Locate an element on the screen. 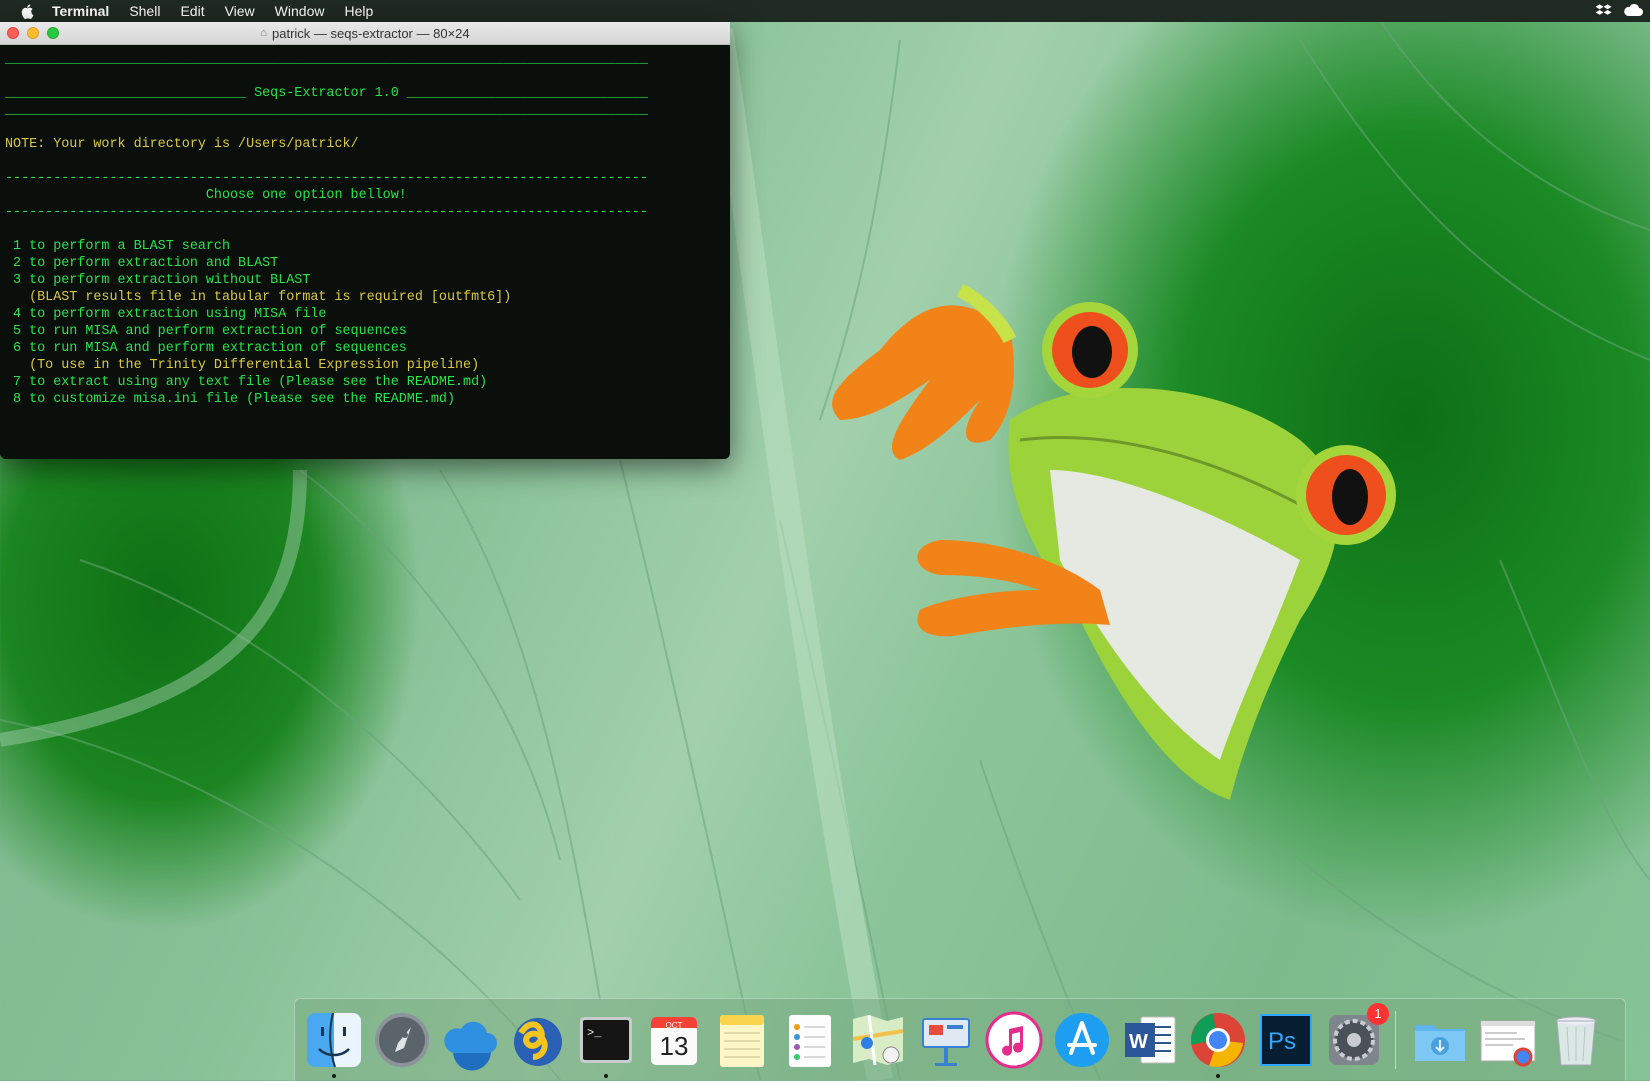  choose-option-prompt: Choose one option bellow! is located at coordinates (206, 195).